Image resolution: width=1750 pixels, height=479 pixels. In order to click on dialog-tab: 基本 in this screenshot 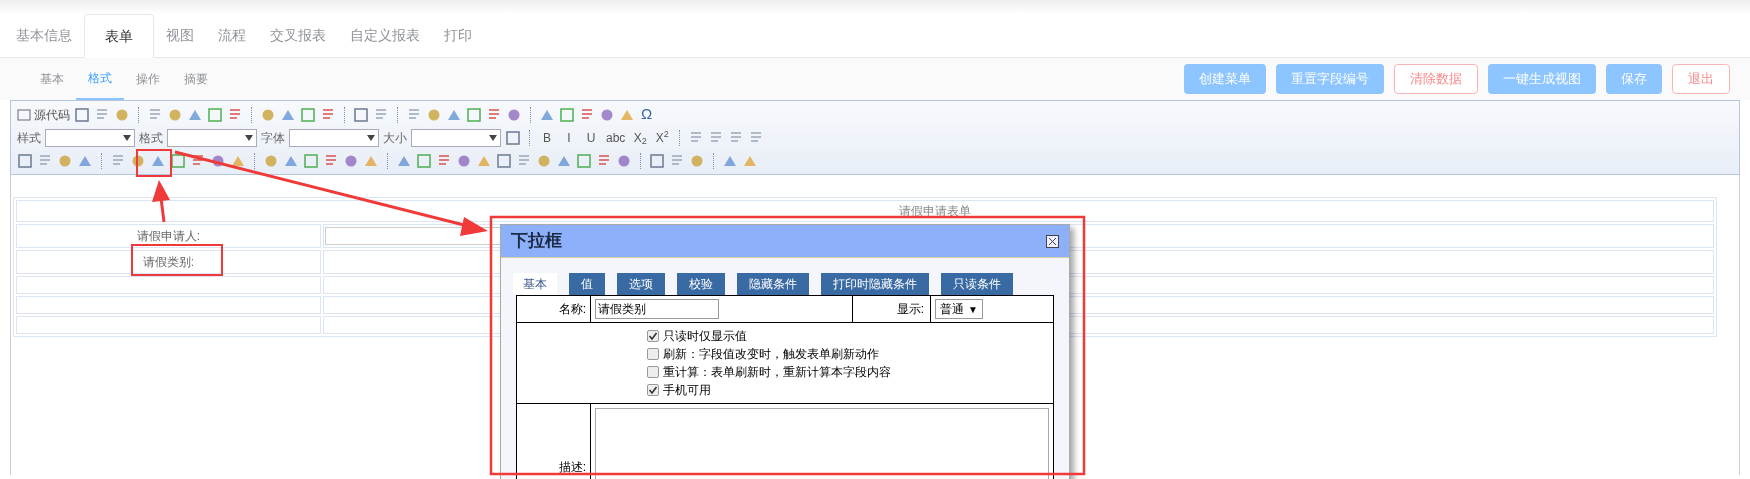, I will do `click(535, 284)`.